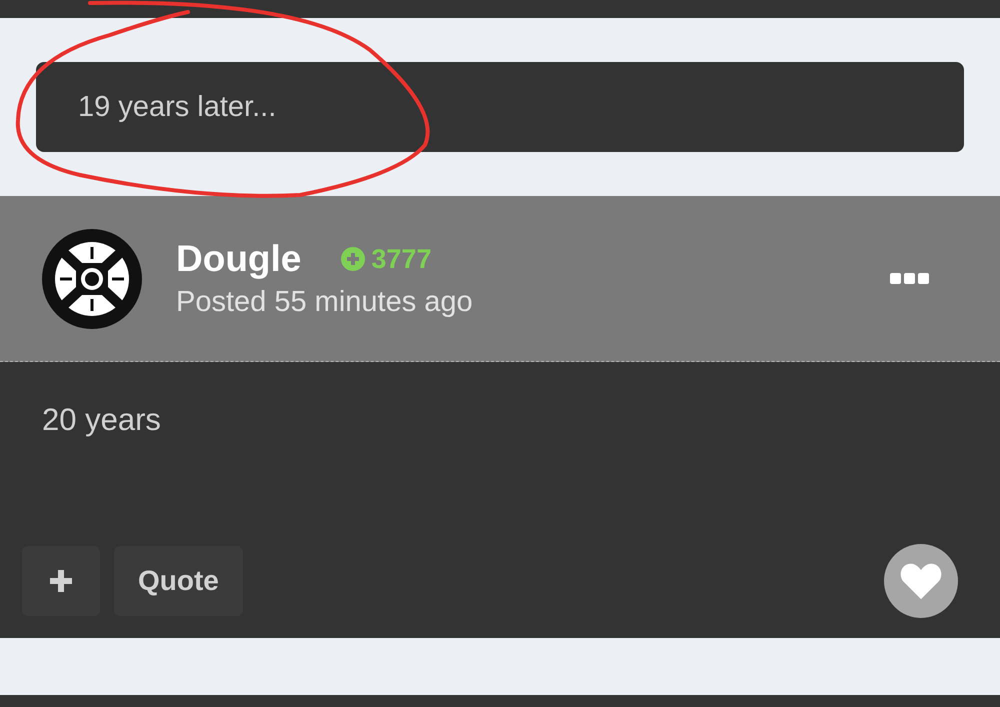 The image size is (1000, 707). I want to click on post-time: Posted 55 minutes ago, so click(325, 302).